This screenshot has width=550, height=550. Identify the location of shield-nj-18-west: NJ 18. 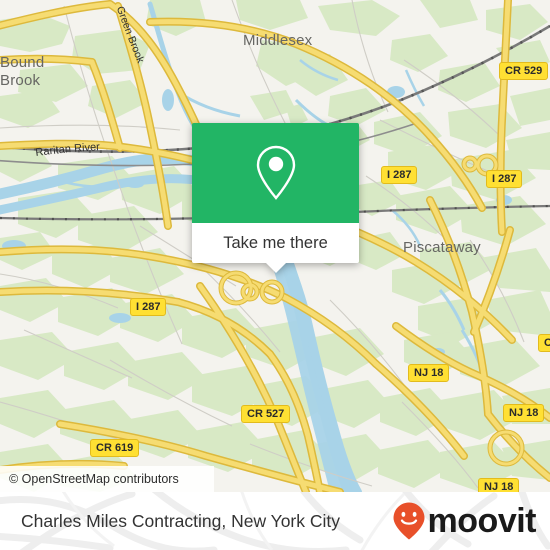
(429, 373).